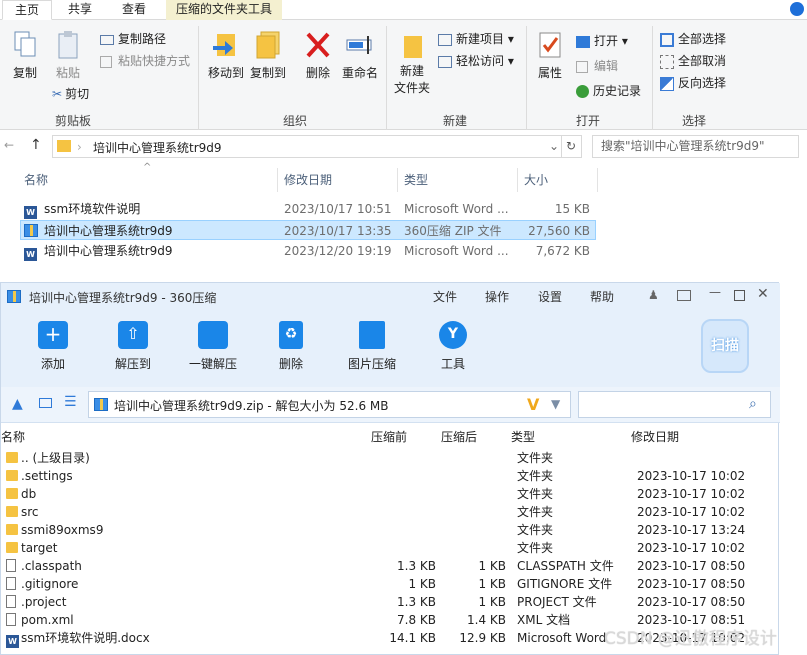  What do you see at coordinates (652, 78) in the screenshot?
I see `divider` at bounding box center [652, 78].